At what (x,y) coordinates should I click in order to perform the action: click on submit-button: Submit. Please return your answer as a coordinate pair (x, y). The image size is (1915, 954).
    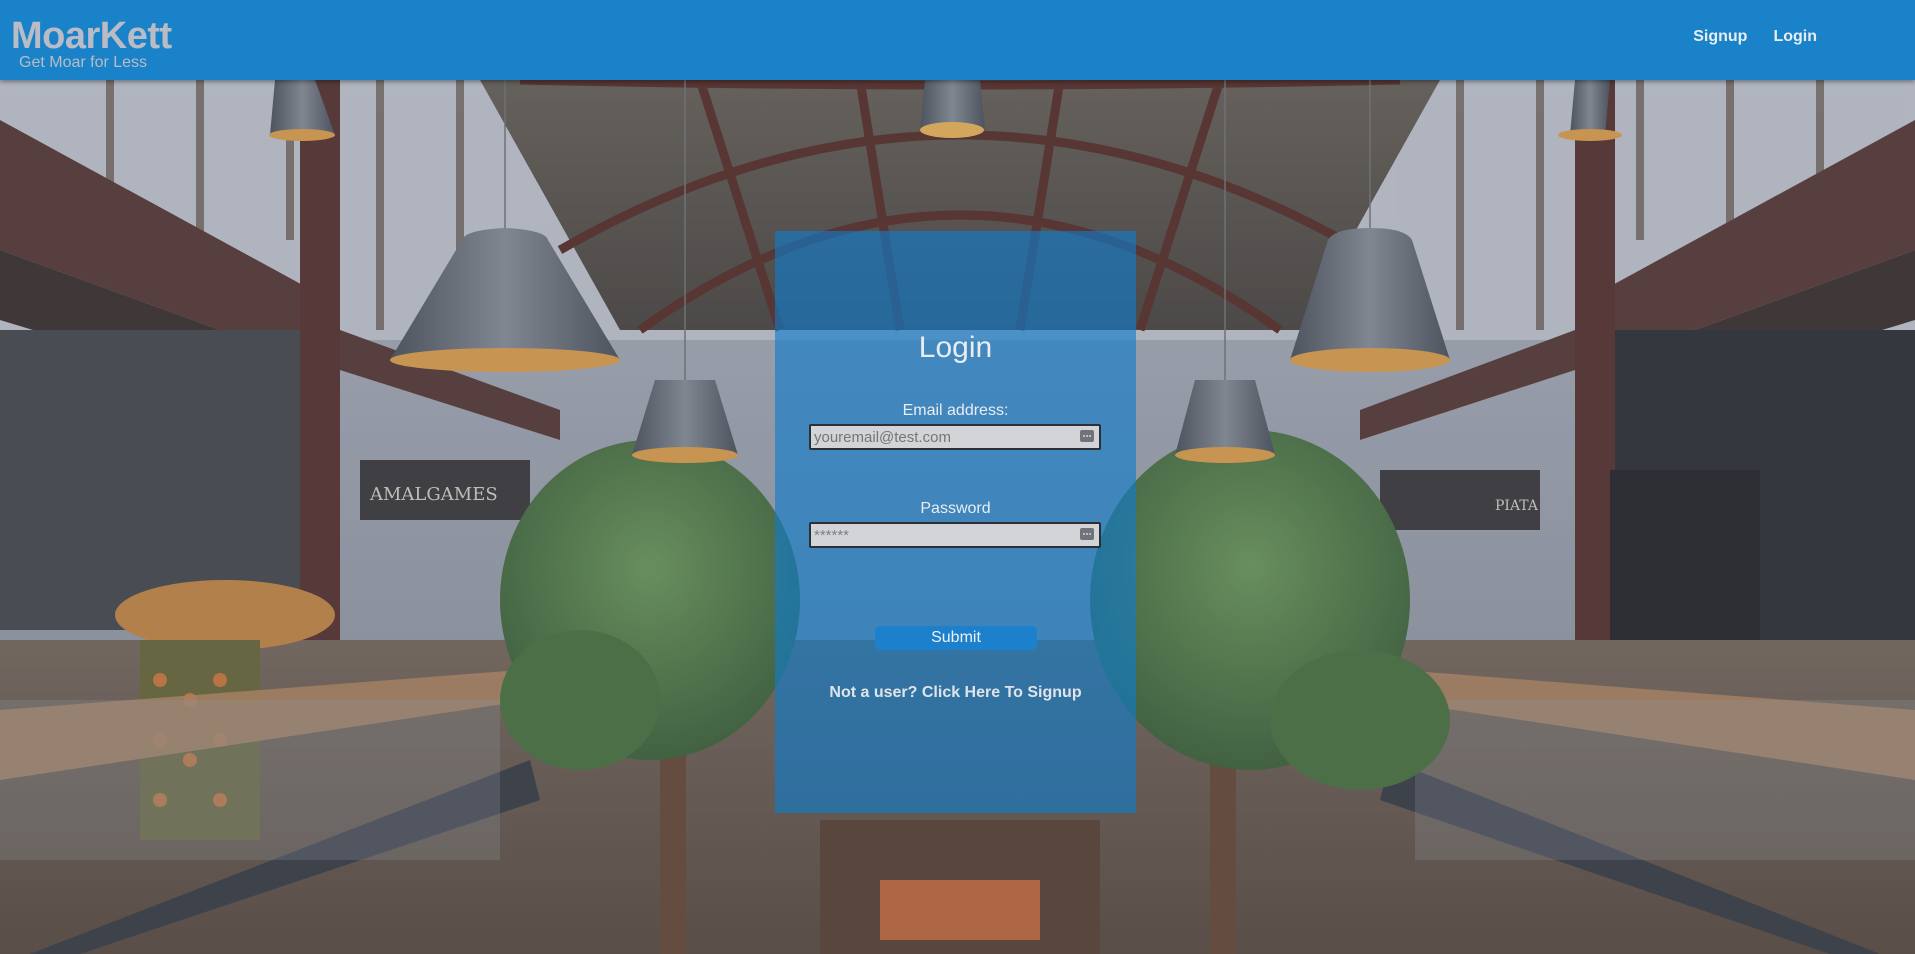
    Looking at the image, I should click on (956, 638).